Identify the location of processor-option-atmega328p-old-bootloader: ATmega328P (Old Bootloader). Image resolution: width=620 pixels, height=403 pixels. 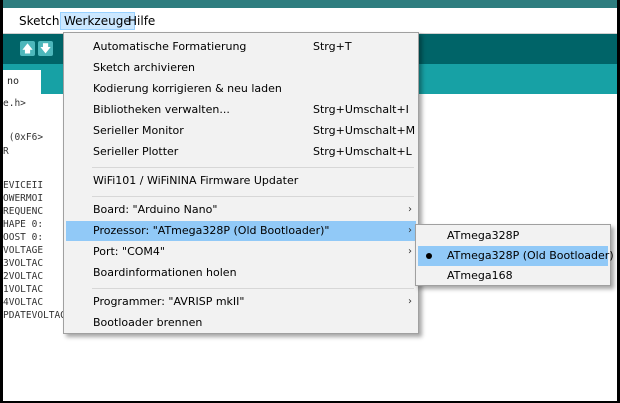
(516, 256).